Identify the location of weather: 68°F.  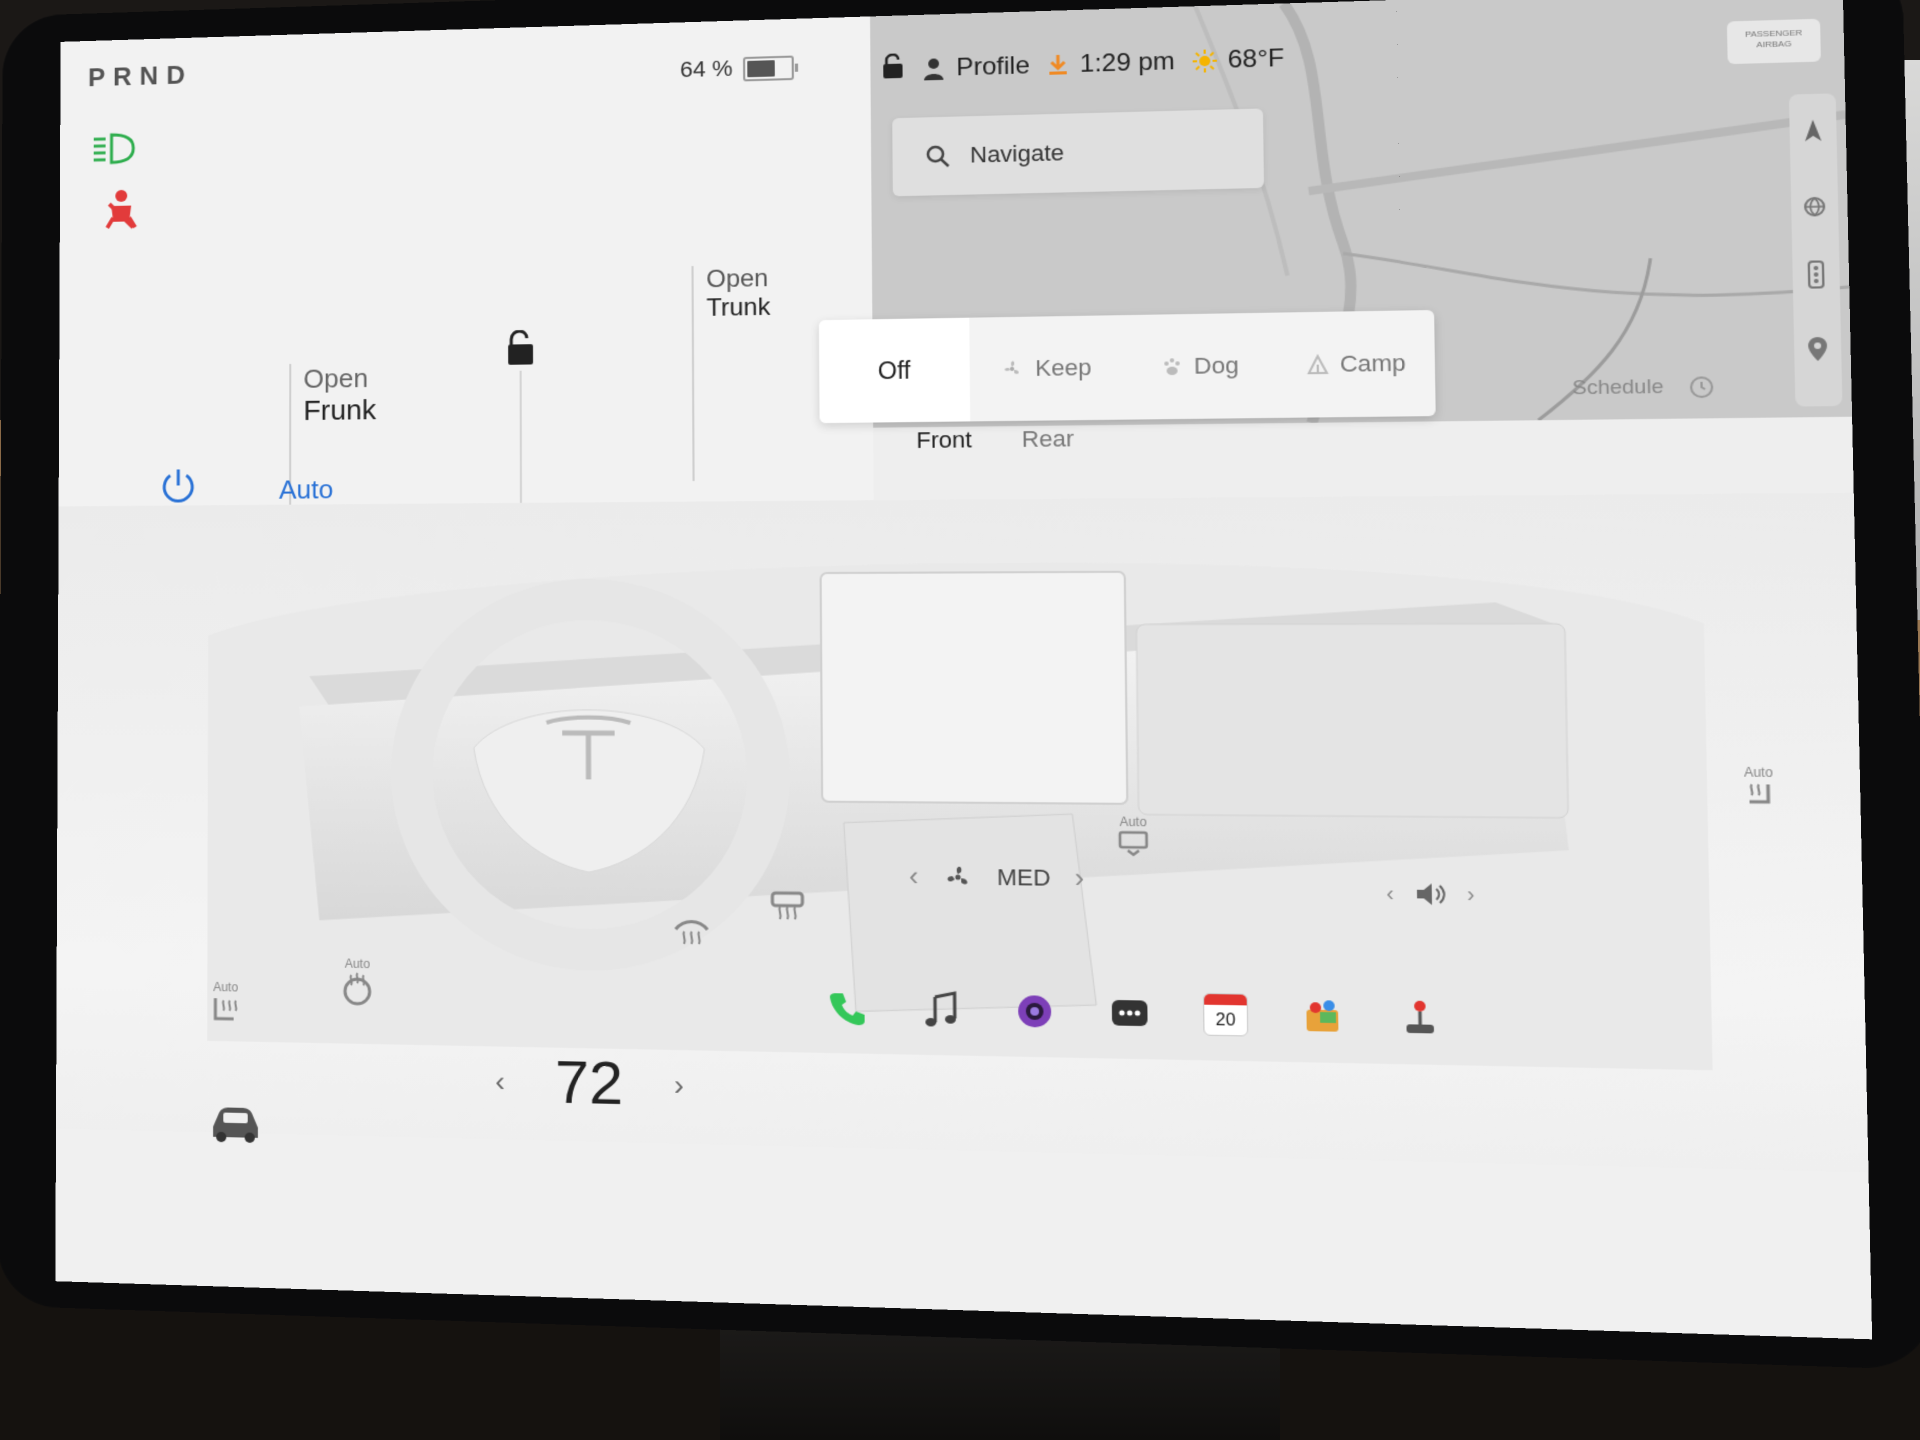
(1238, 60).